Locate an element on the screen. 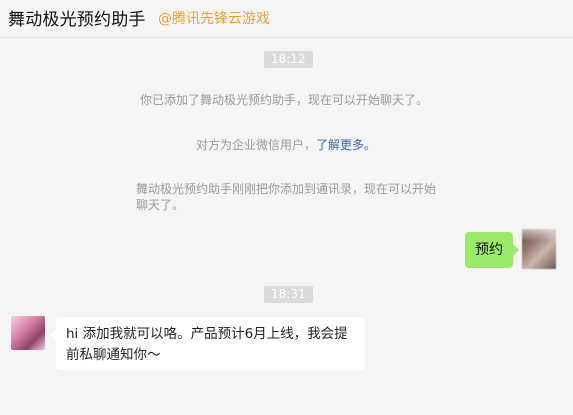 This screenshot has height=415, width=573. incoming-message-bubble: hi 添加我就可以咯。产品预计6月上线，我会提 前私聊通知你～ is located at coordinates (207, 343).